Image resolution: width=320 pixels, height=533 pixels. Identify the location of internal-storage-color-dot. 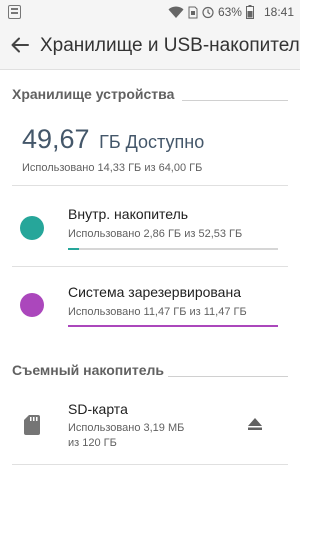
(32, 228).